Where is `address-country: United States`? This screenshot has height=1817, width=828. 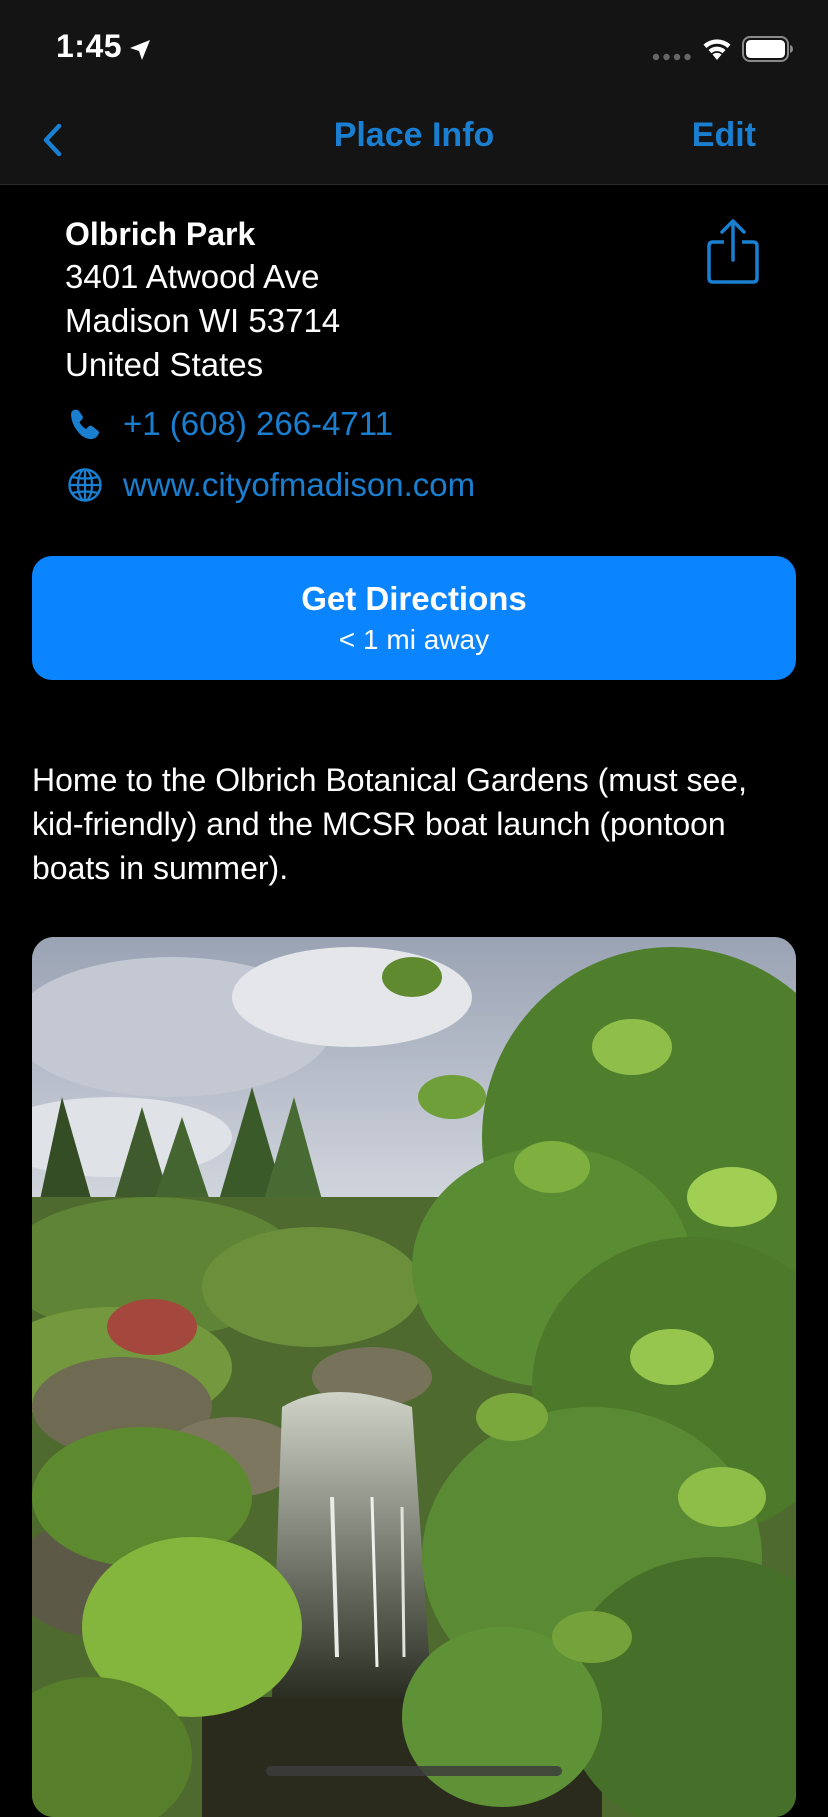
address-country: United States is located at coordinates (164, 364).